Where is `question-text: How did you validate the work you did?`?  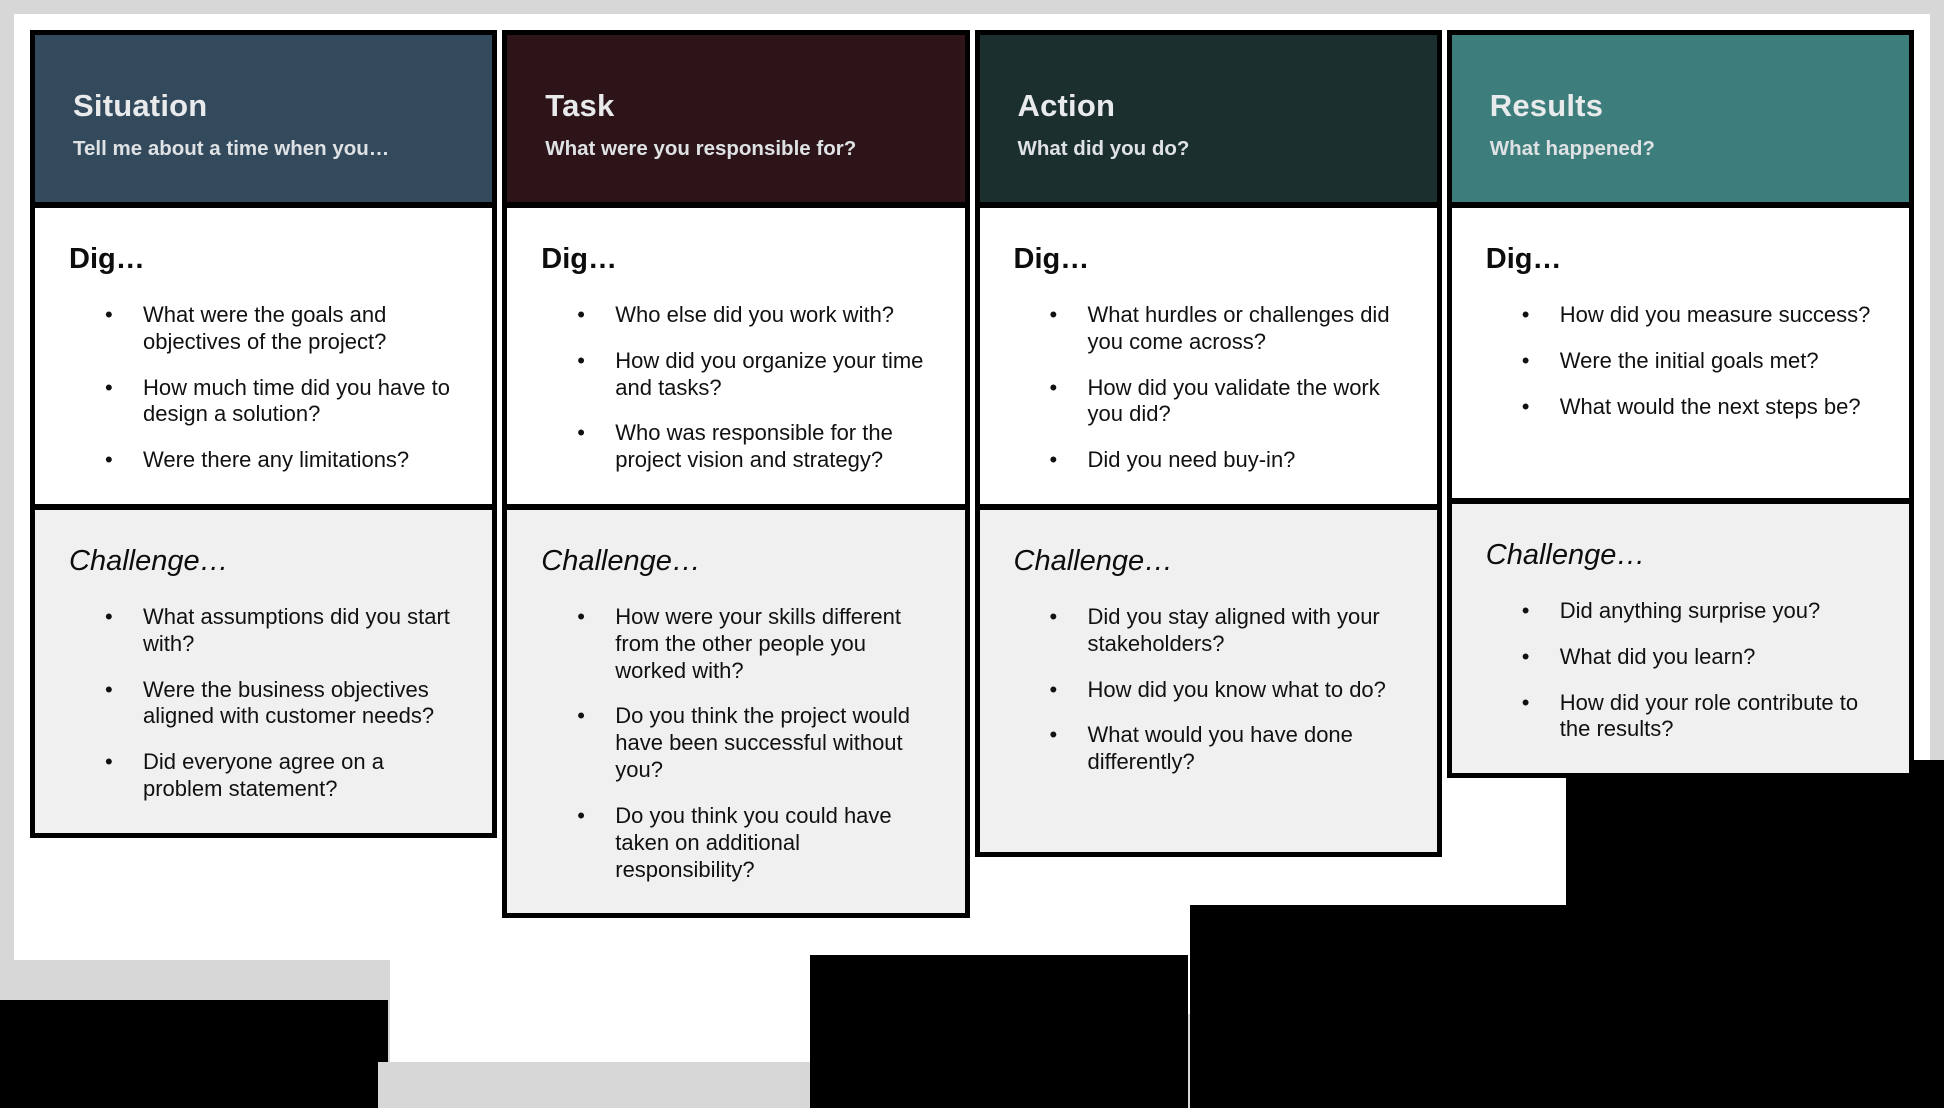 question-text: How did you validate the work you did? is located at coordinates (1233, 400).